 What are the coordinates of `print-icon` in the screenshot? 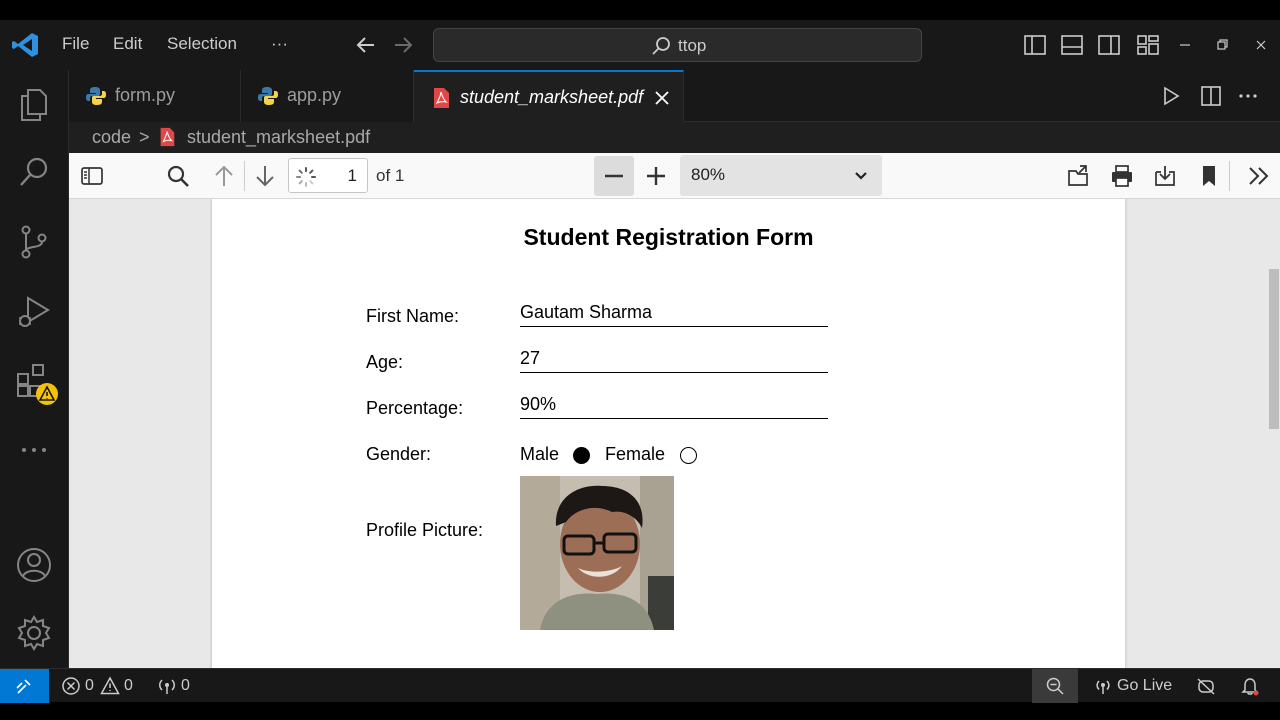 It's located at (1122, 176).